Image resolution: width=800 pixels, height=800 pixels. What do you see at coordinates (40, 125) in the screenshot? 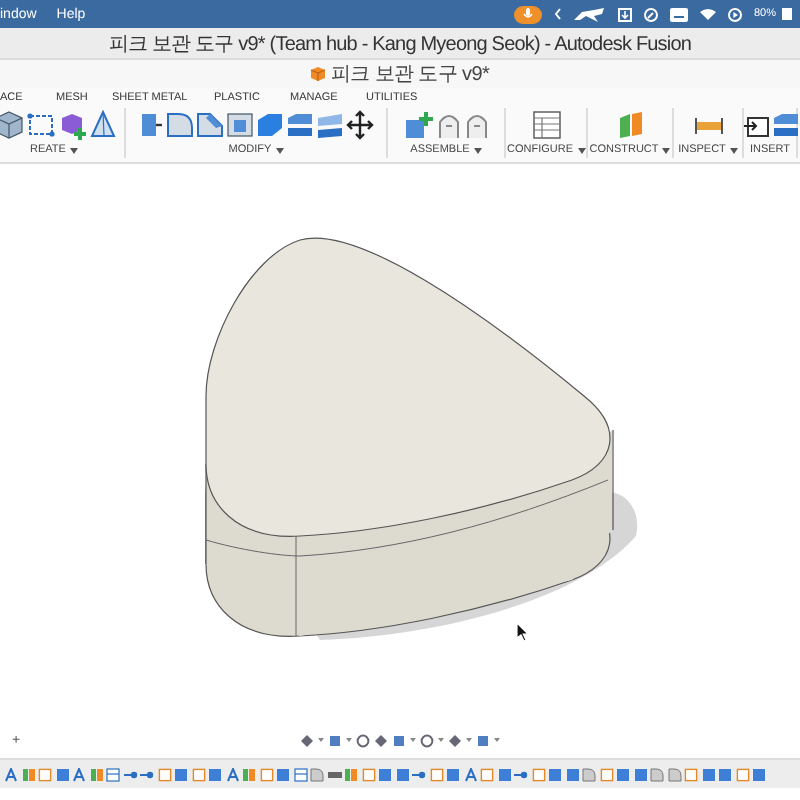
I see `sketch-rectangle-icon` at bounding box center [40, 125].